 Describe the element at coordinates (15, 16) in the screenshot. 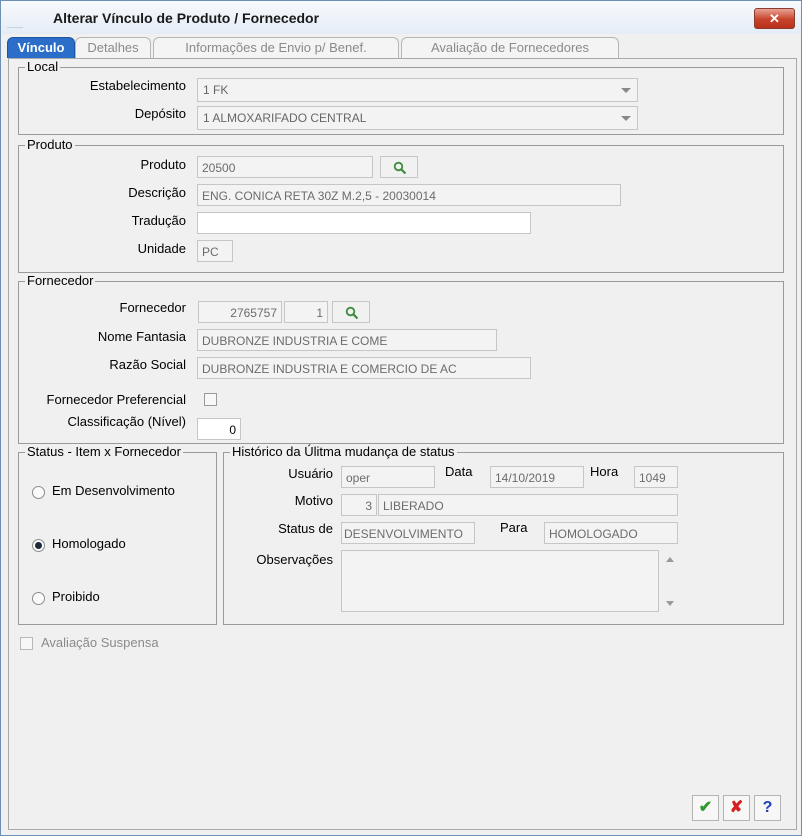

I see `window-icon` at that location.